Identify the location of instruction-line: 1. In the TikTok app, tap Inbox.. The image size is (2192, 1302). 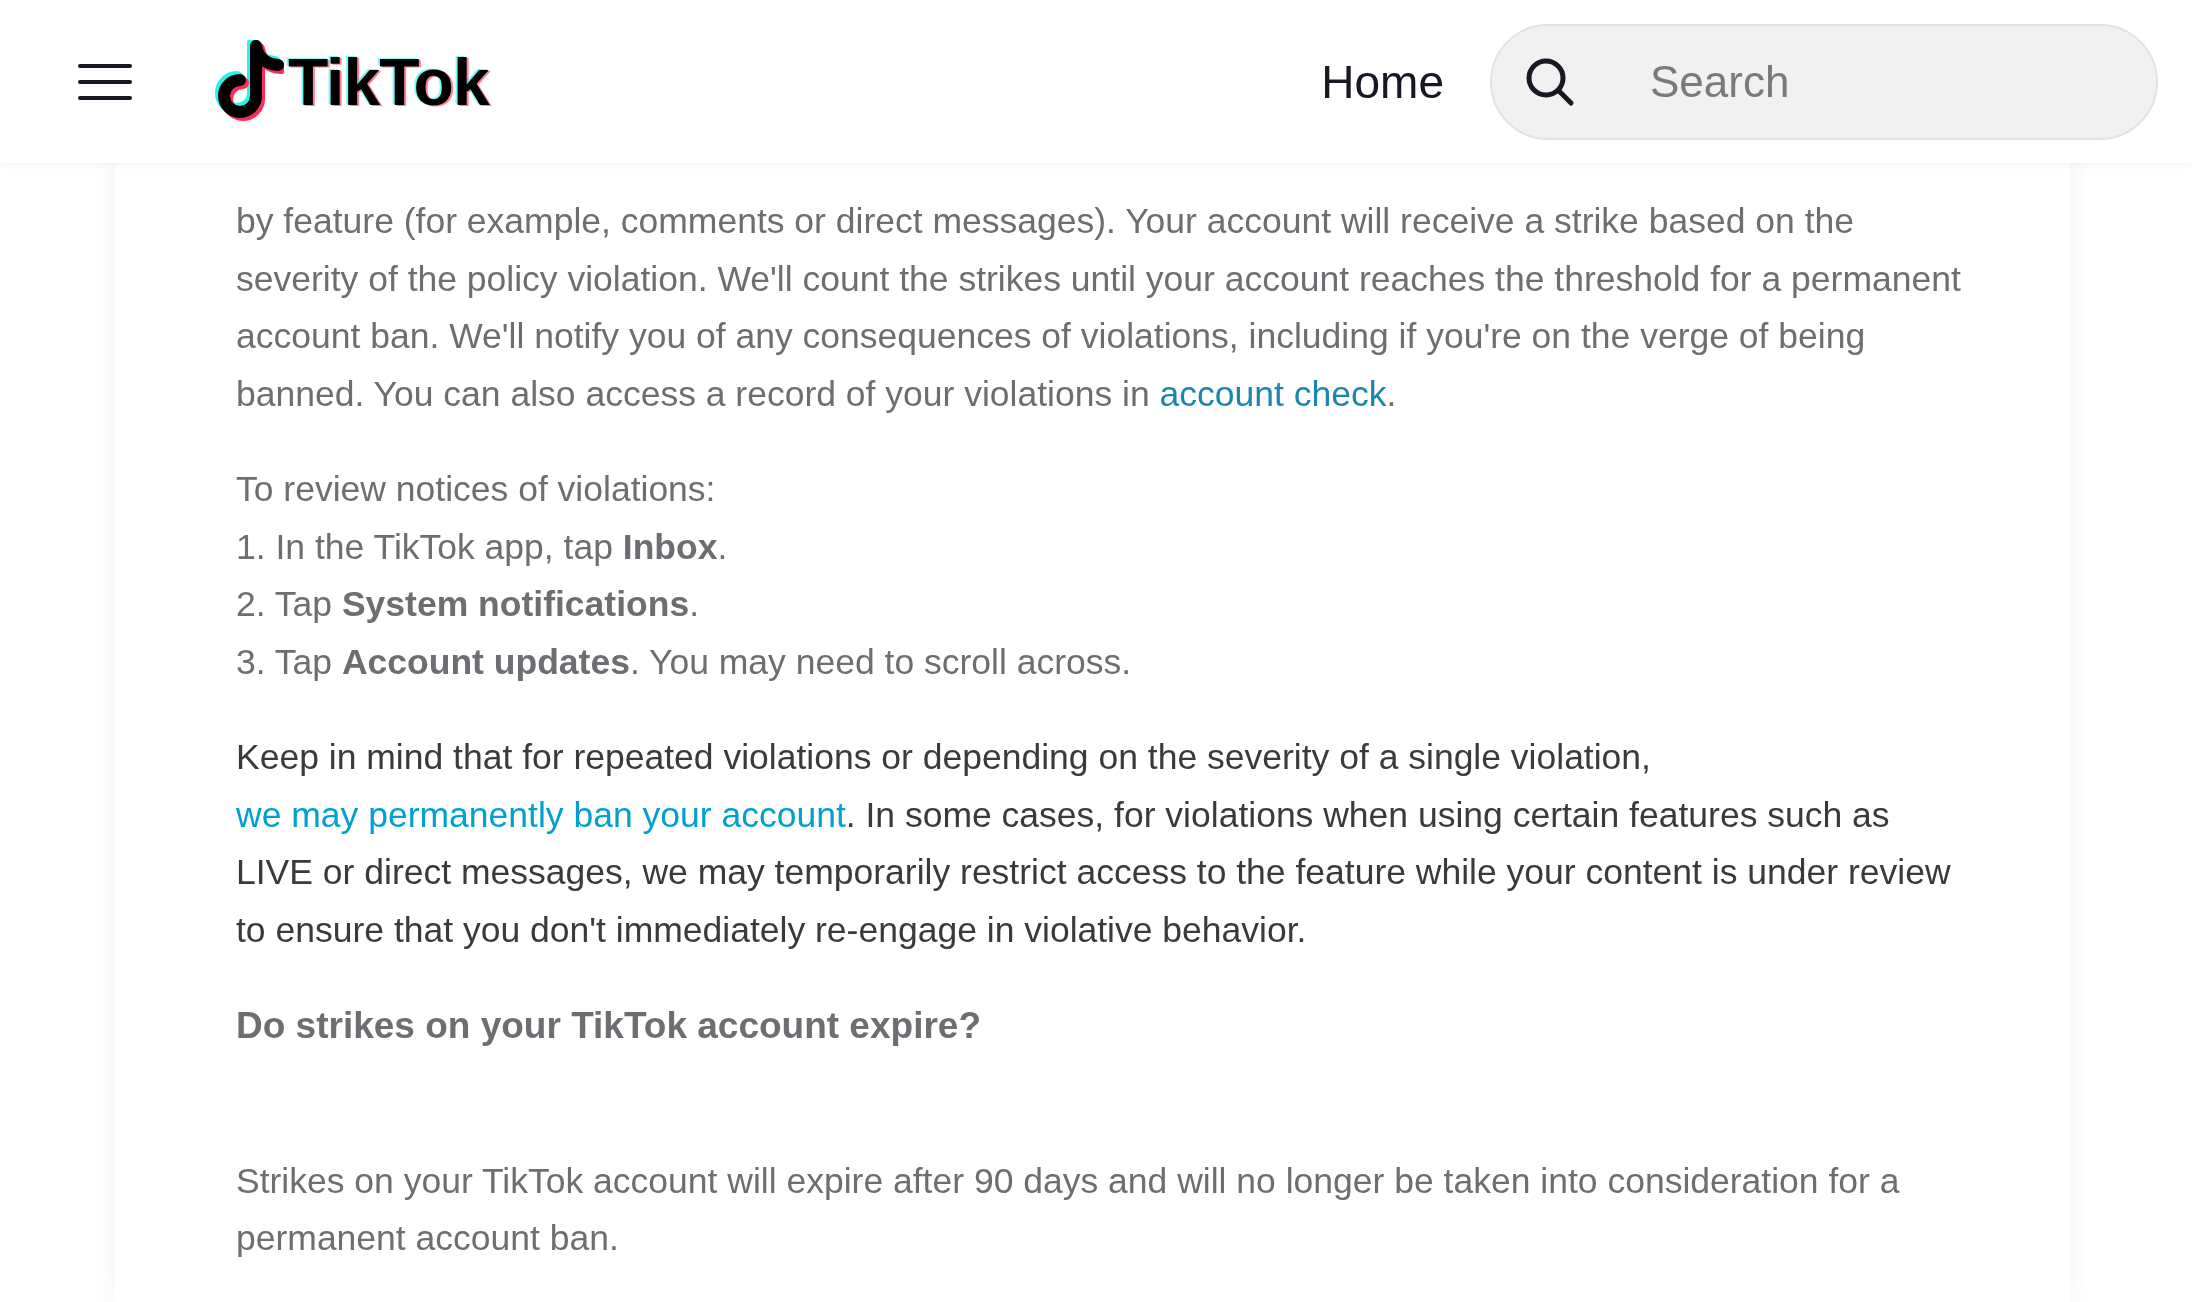
(482, 547).